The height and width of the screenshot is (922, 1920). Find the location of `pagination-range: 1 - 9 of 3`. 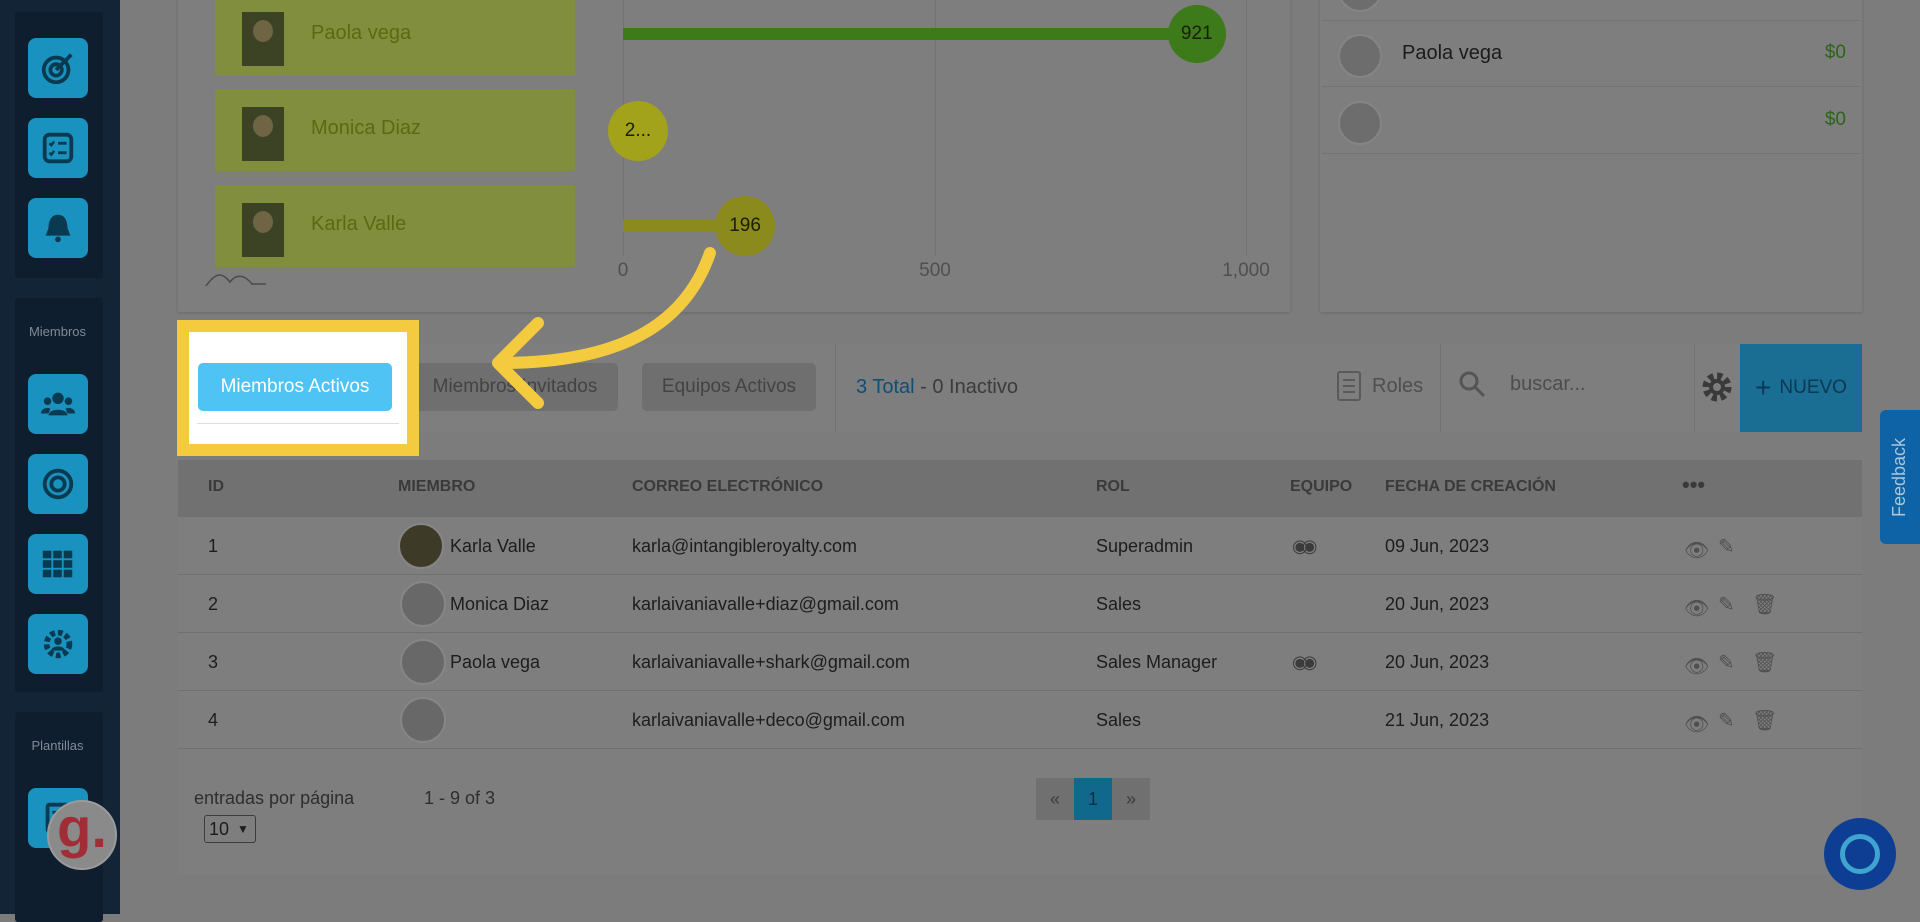

pagination-range: 1 - 9 of 3 is located at coordinates (460, 798).